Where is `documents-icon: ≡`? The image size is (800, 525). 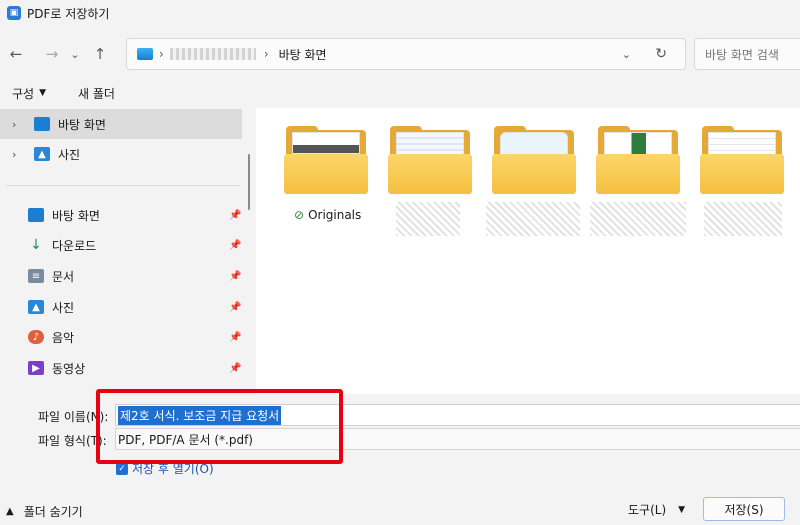
documents-icon: ≡ is located at coordinates (36, 276).